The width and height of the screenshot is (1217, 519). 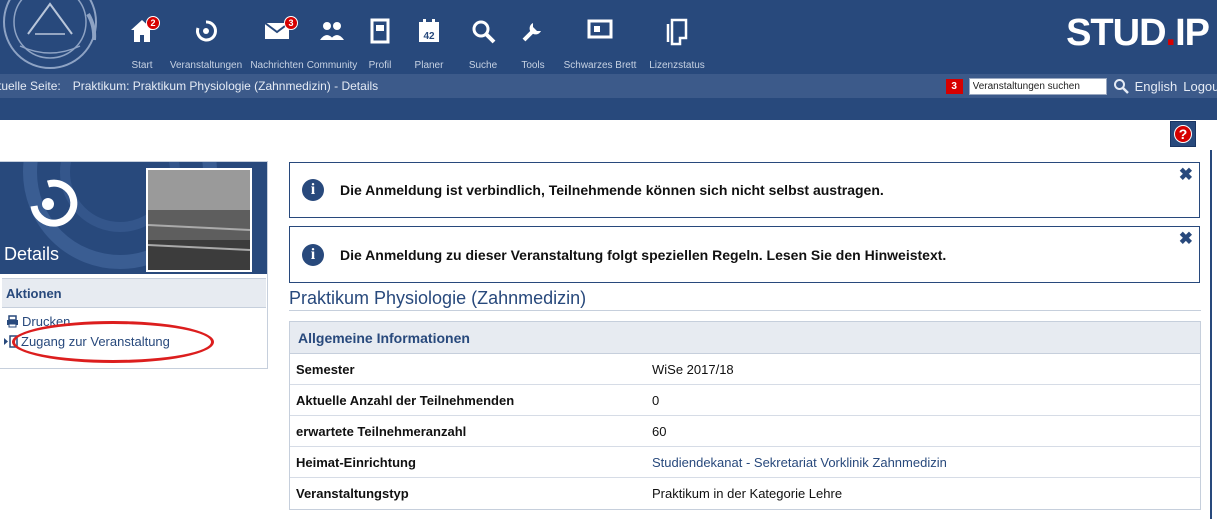 I want to click on general-info-heading-label: Allgemeine Informationen, so click(x=384, y=337).